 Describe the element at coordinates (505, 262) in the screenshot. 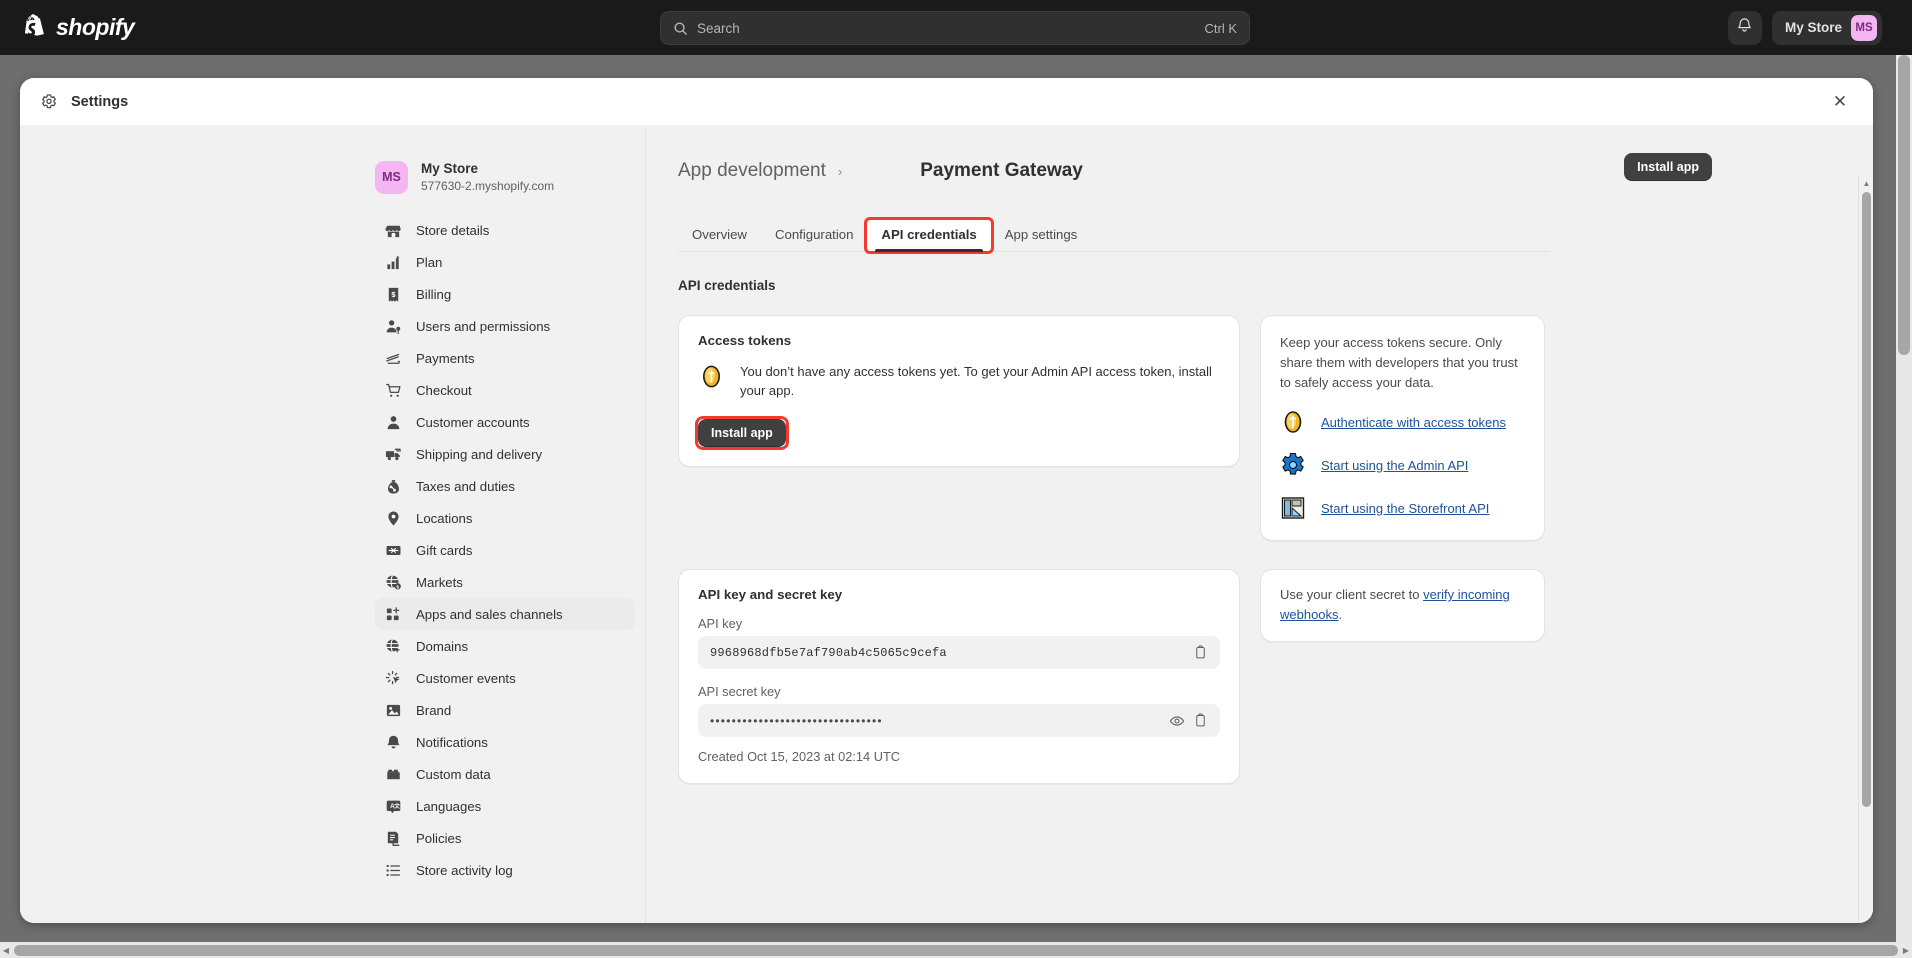

I see `sidebar-item-plan: Plan` at that location.